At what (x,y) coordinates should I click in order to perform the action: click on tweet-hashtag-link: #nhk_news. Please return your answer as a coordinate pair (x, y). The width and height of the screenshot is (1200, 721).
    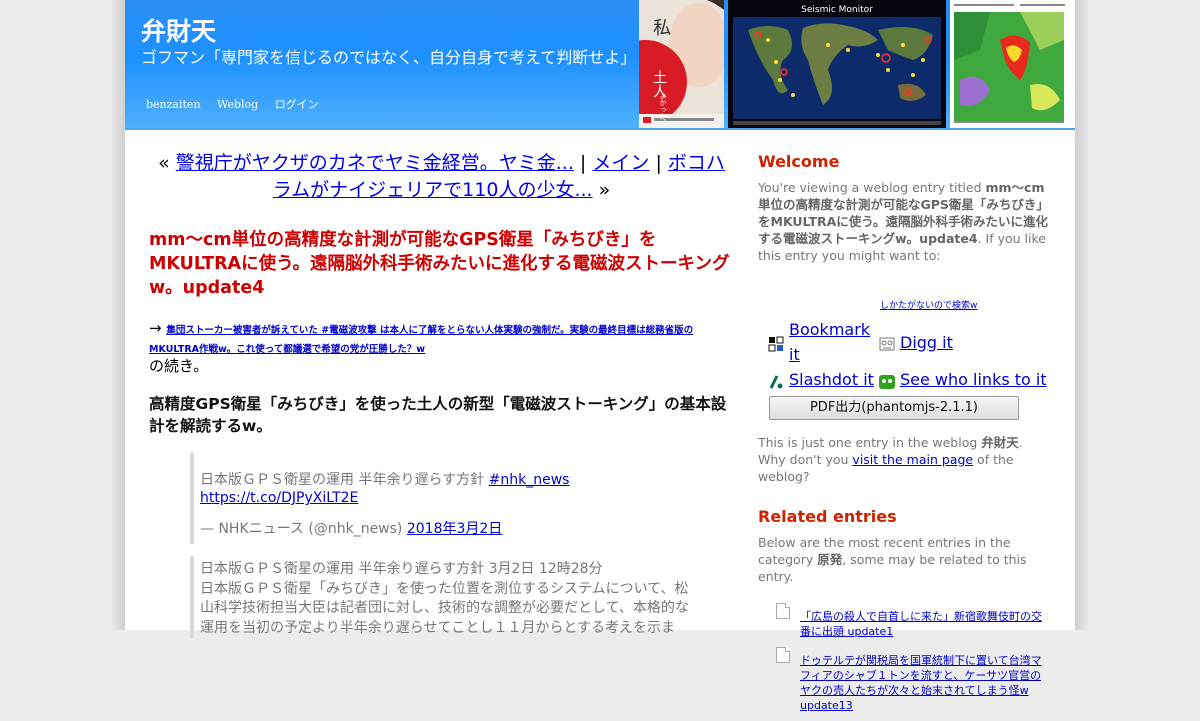
    Looking at the image, I should click on (529, 480).